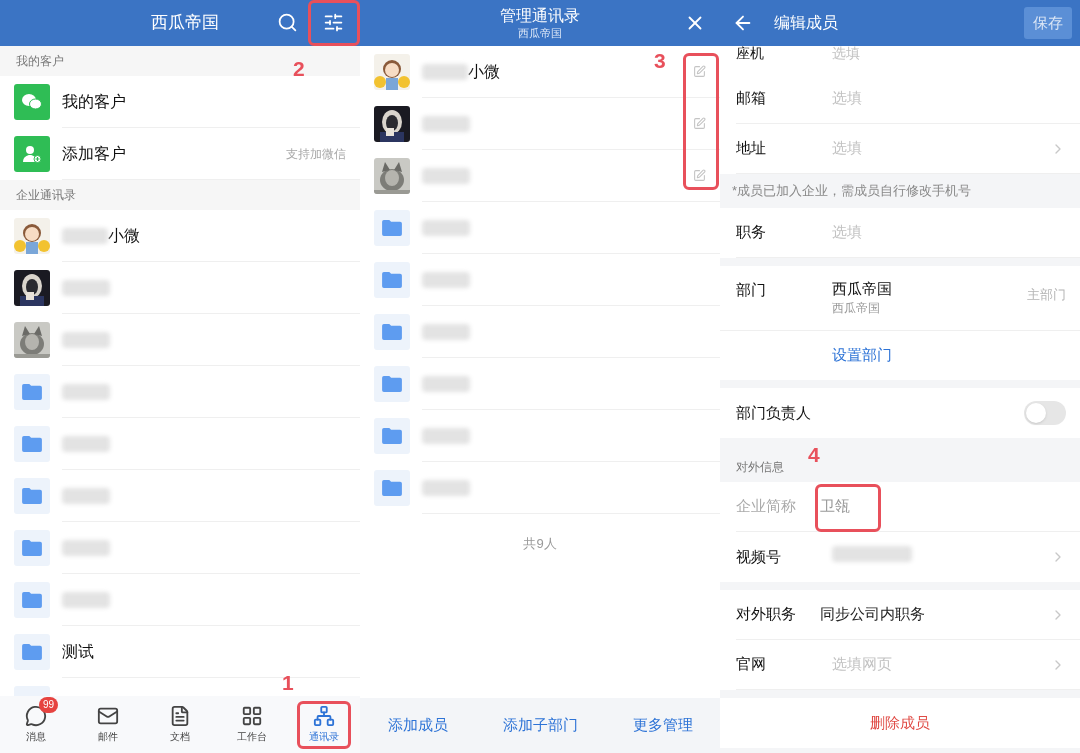 The image size is (1080, 753). I want to click on field-value: 卫瓴, so click(835, 506).